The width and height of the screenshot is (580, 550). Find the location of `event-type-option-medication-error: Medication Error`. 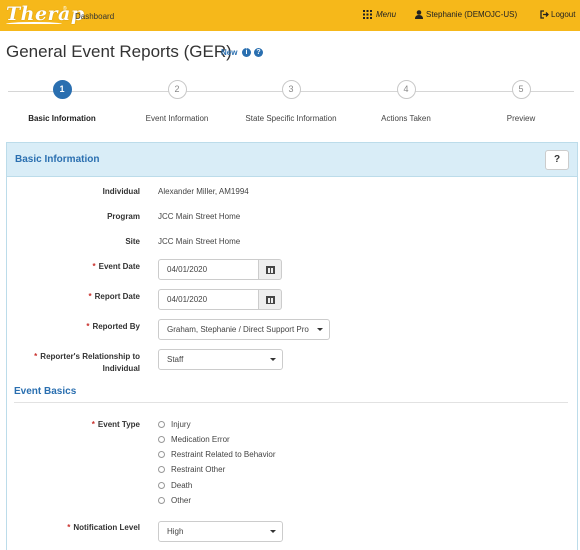

event-type-option-medication-error: Medication Error is located at coordinates (194, 439).